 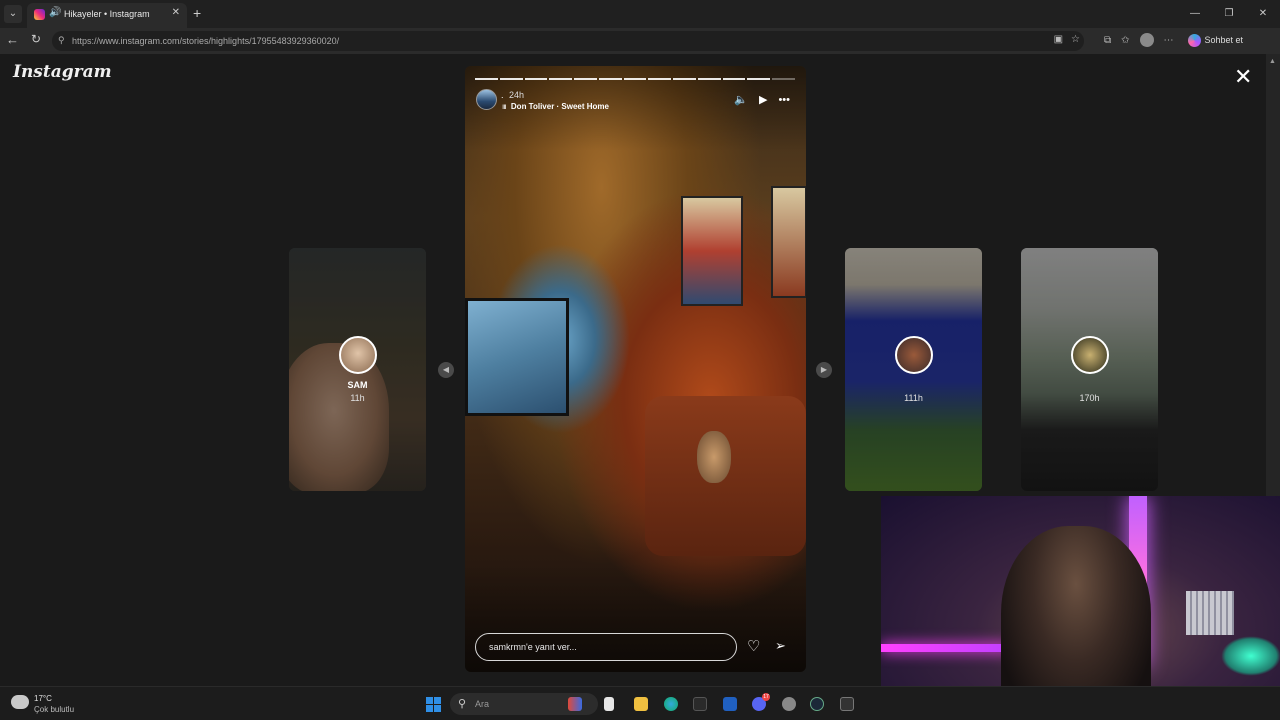 I want to click on story-music: ııı Don Toliver · Sweet Home, so click(x=555, y=106).